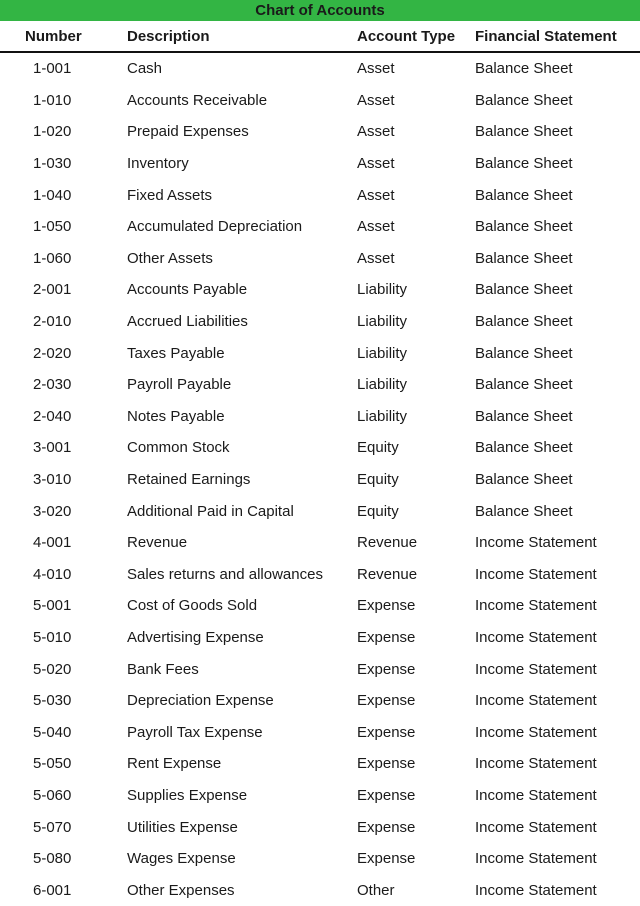 Image resolution: width=640 pixels, height=906 pixels. Describe the element at coordinates (52, 448) in the screenshot. I see `cell-number: 3-001` at that location.